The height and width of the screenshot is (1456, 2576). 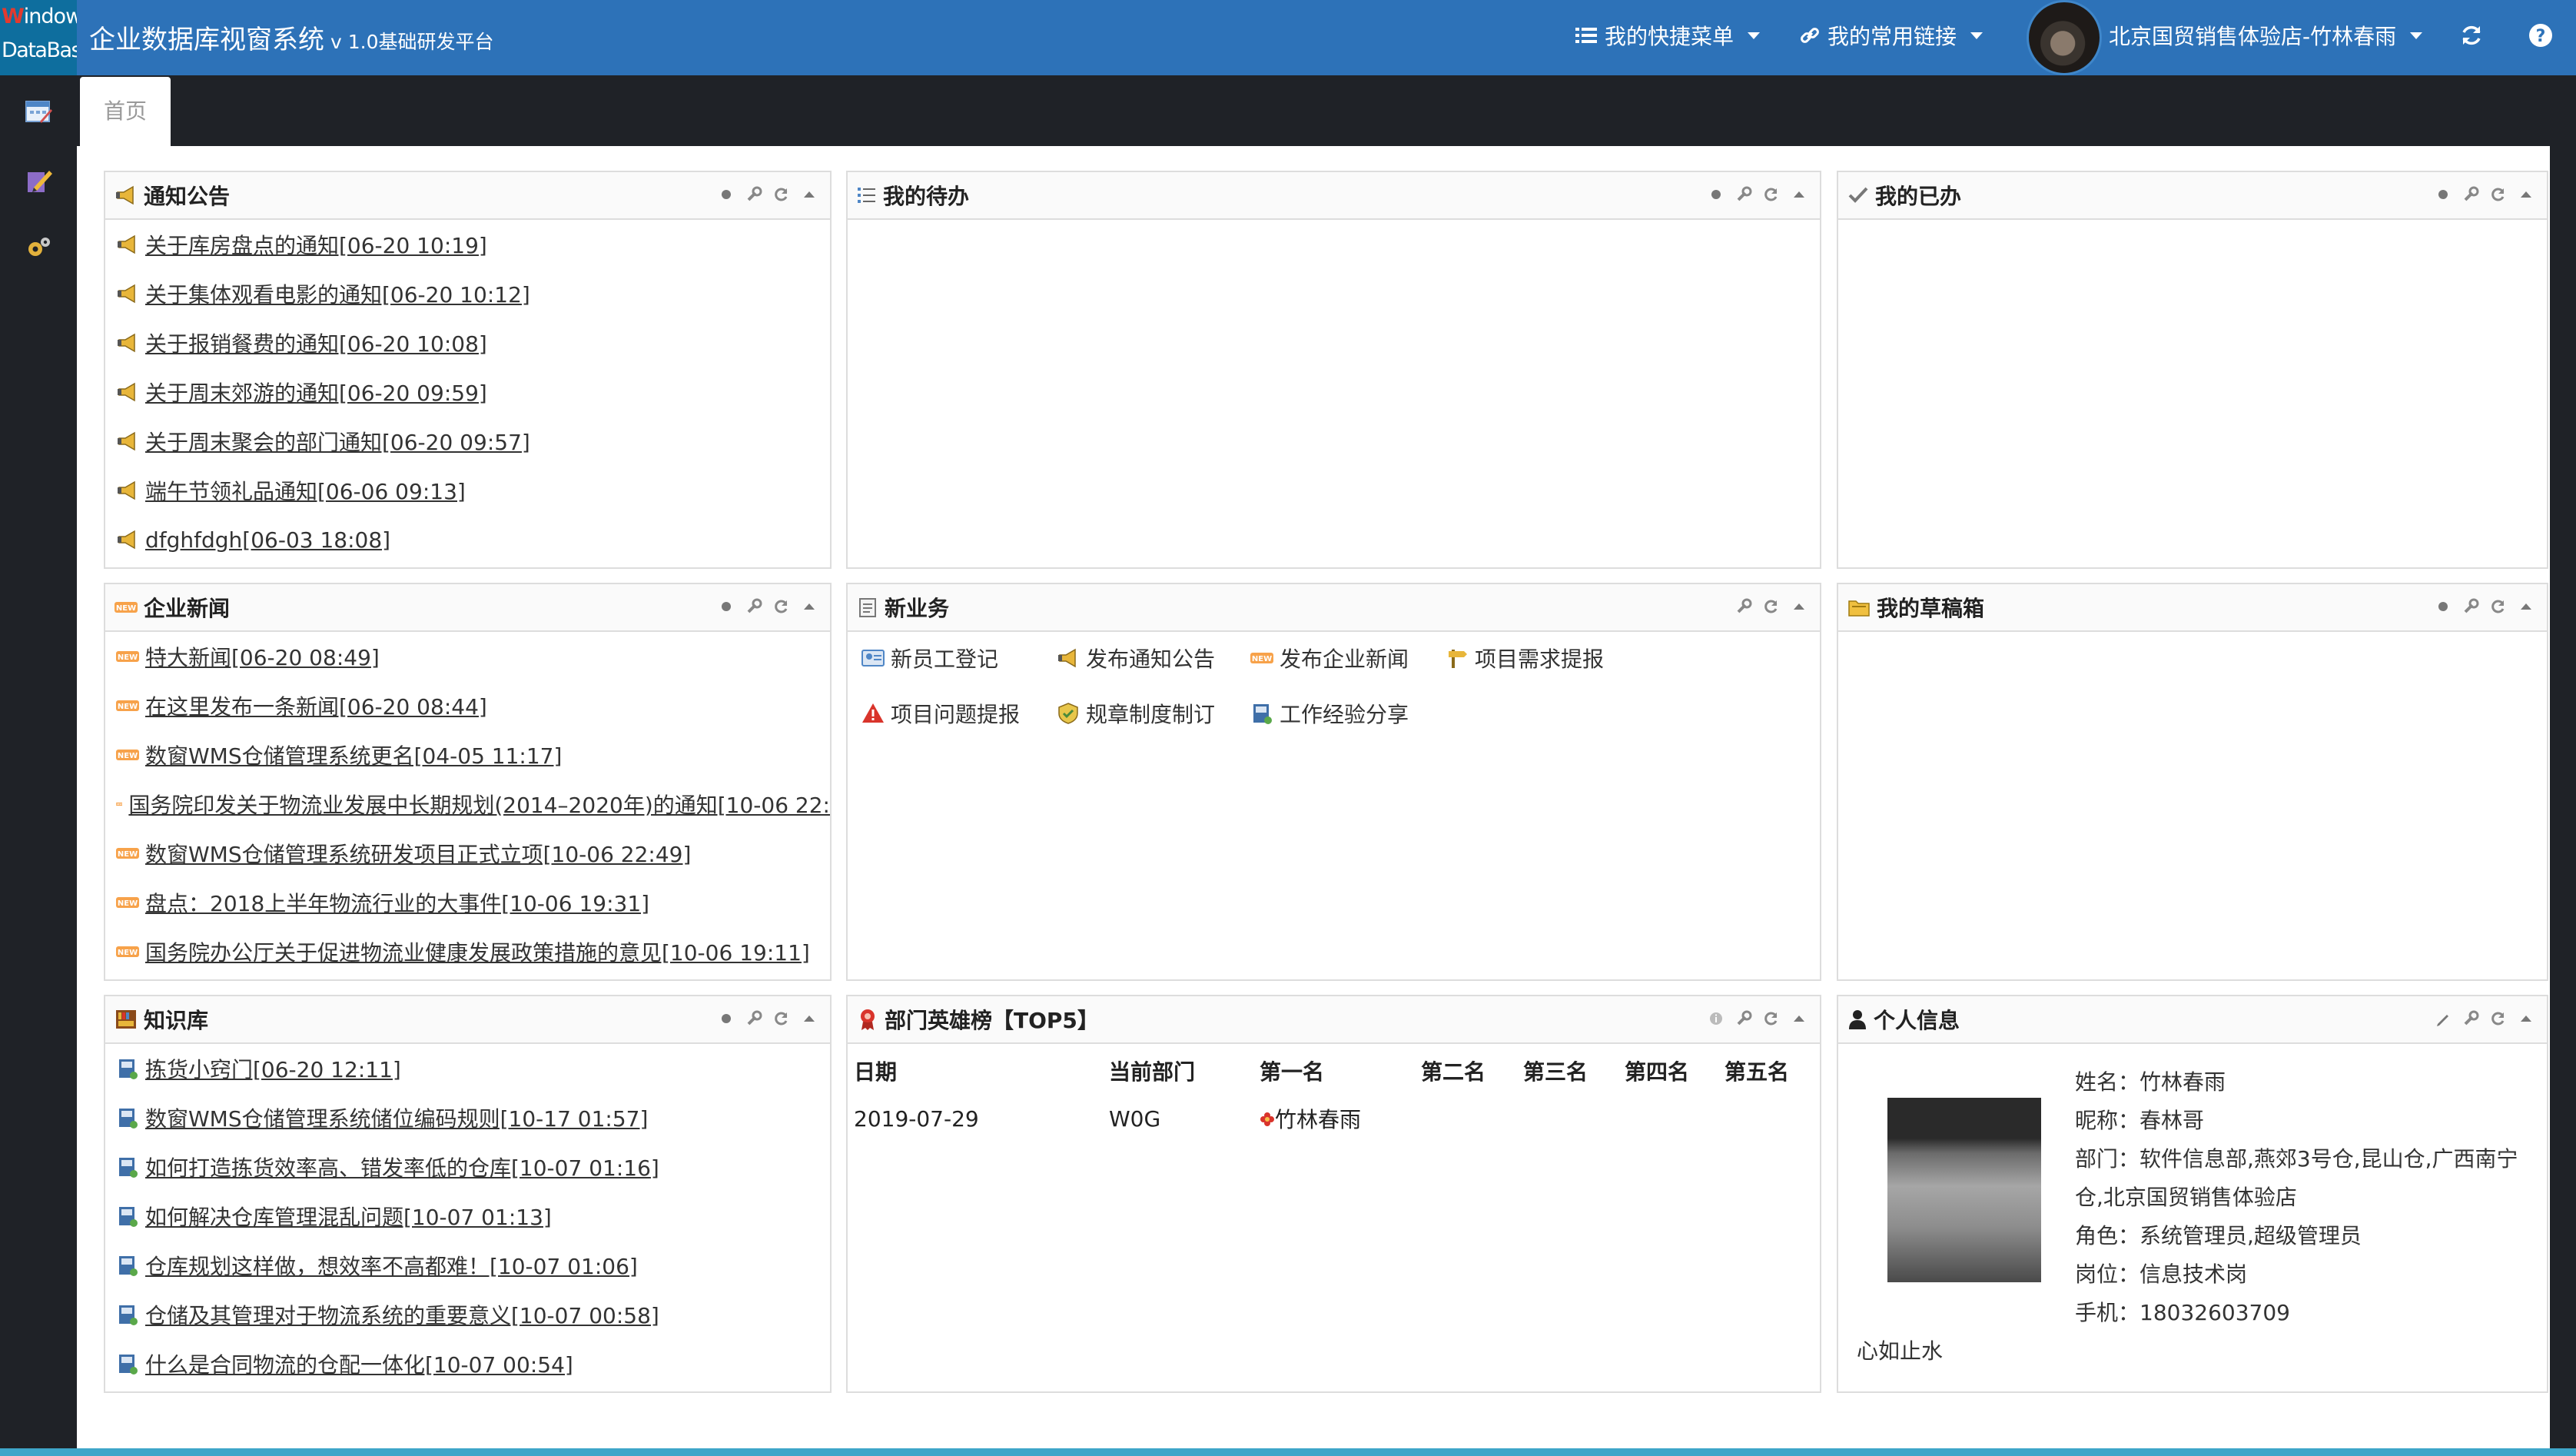 I want to click on list-item: NEW 特大新闻[06-20 08:49], so click(x=467, y=656).